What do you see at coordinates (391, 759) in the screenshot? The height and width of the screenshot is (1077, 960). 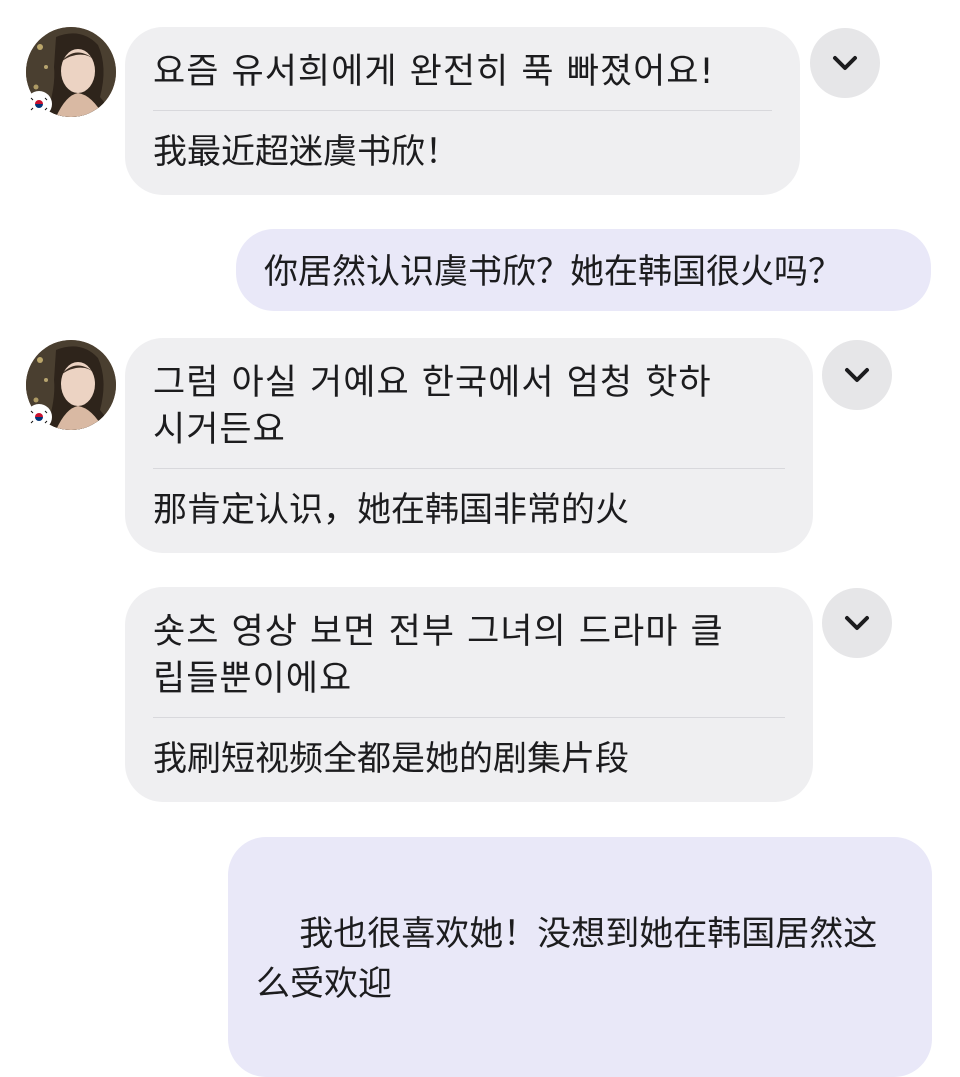 I see `translated-text: 我刷短视频全都是她的剧集片段` at bounding box center [391, 759].